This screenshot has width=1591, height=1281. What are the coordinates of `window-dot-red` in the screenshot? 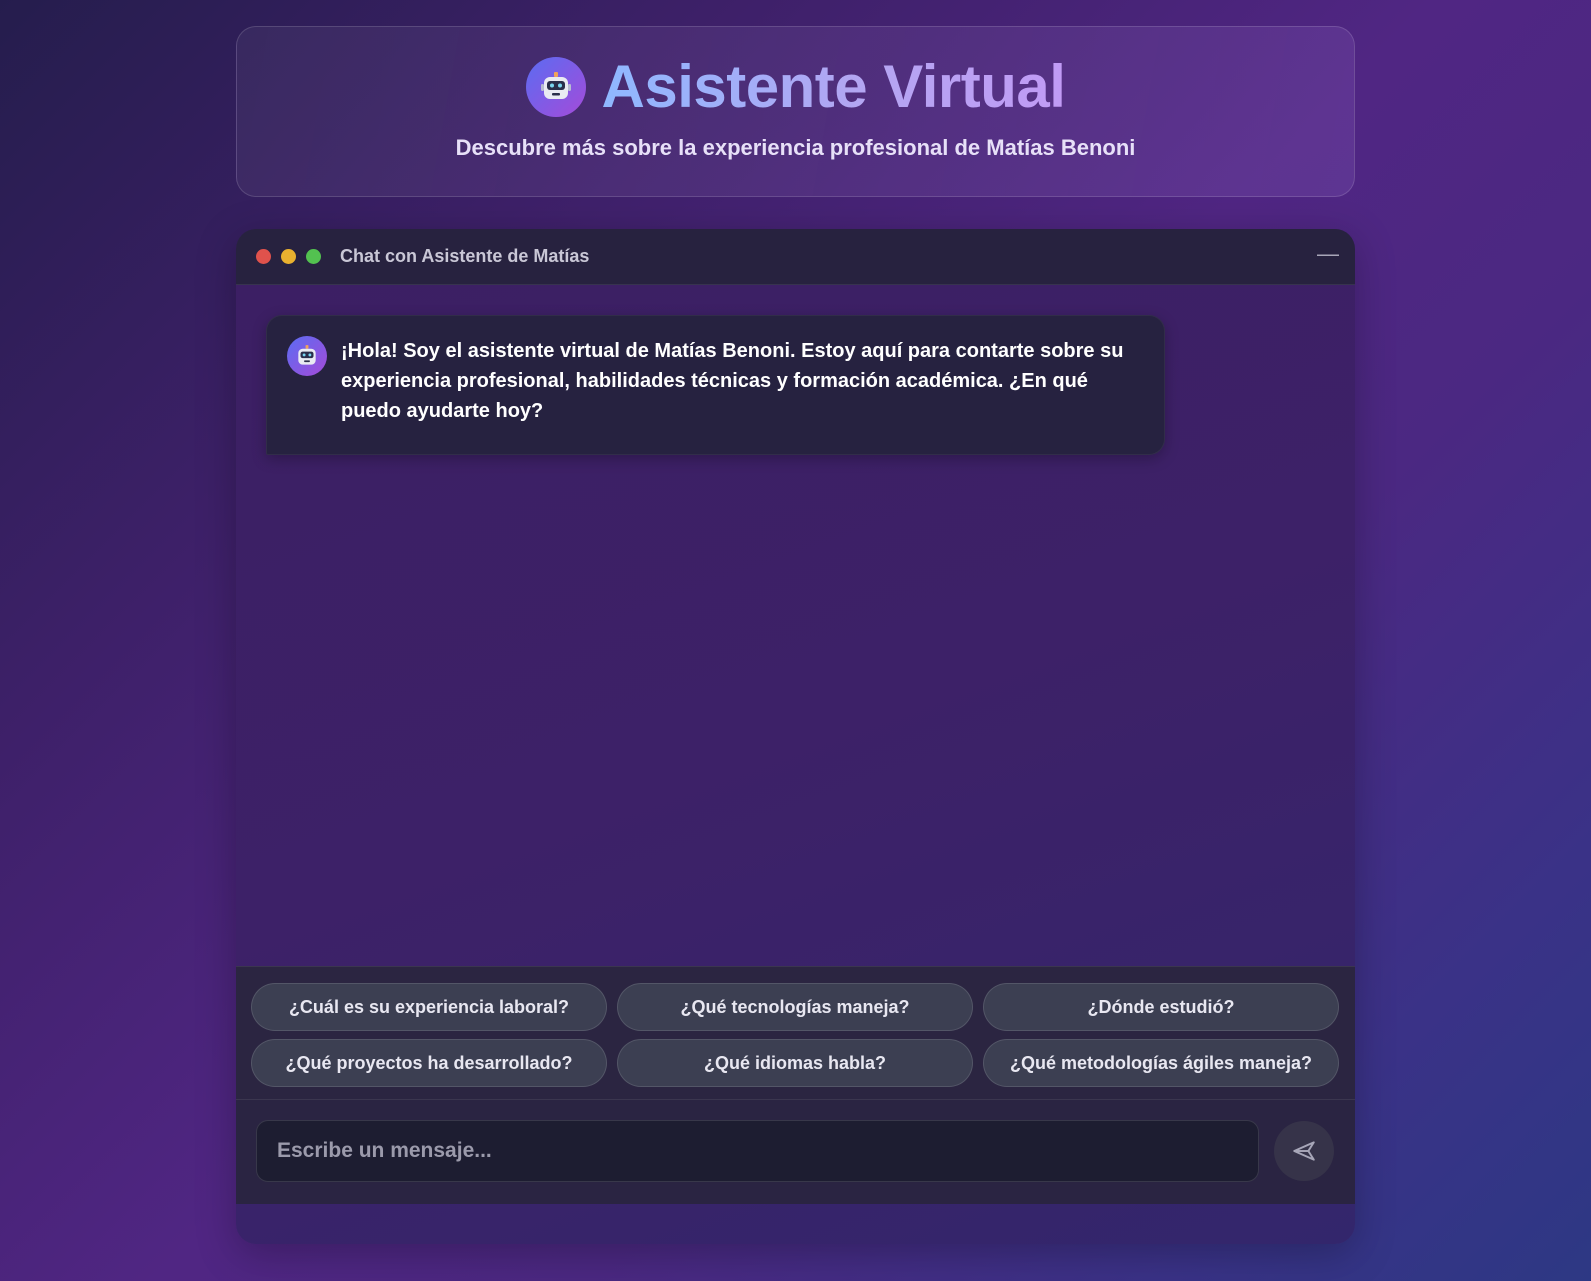 It's located at (263, 256).